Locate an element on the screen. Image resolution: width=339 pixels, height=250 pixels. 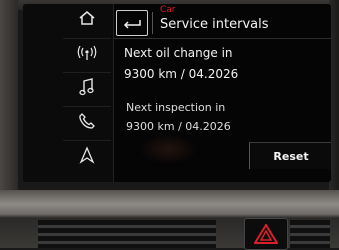
hazard-button is located at coordinates (266, 234).